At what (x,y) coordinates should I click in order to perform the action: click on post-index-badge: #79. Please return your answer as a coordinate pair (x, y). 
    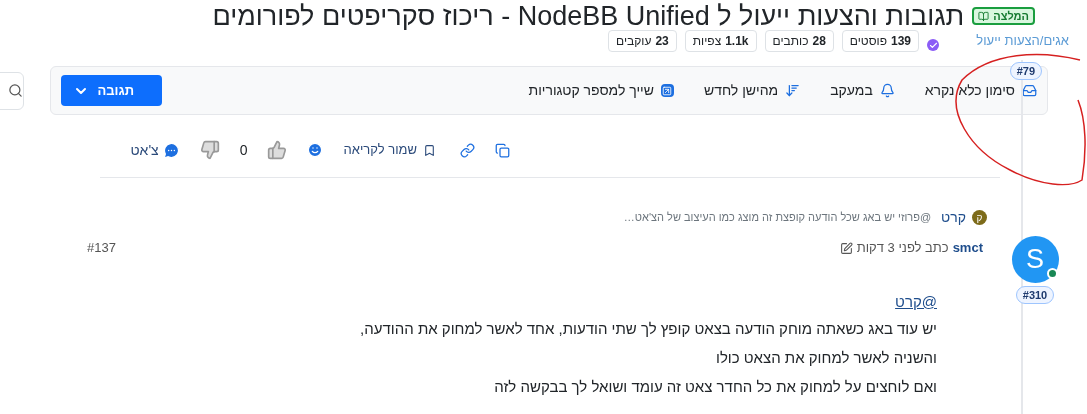
    Looking at the image, I should click on (1025, 71).